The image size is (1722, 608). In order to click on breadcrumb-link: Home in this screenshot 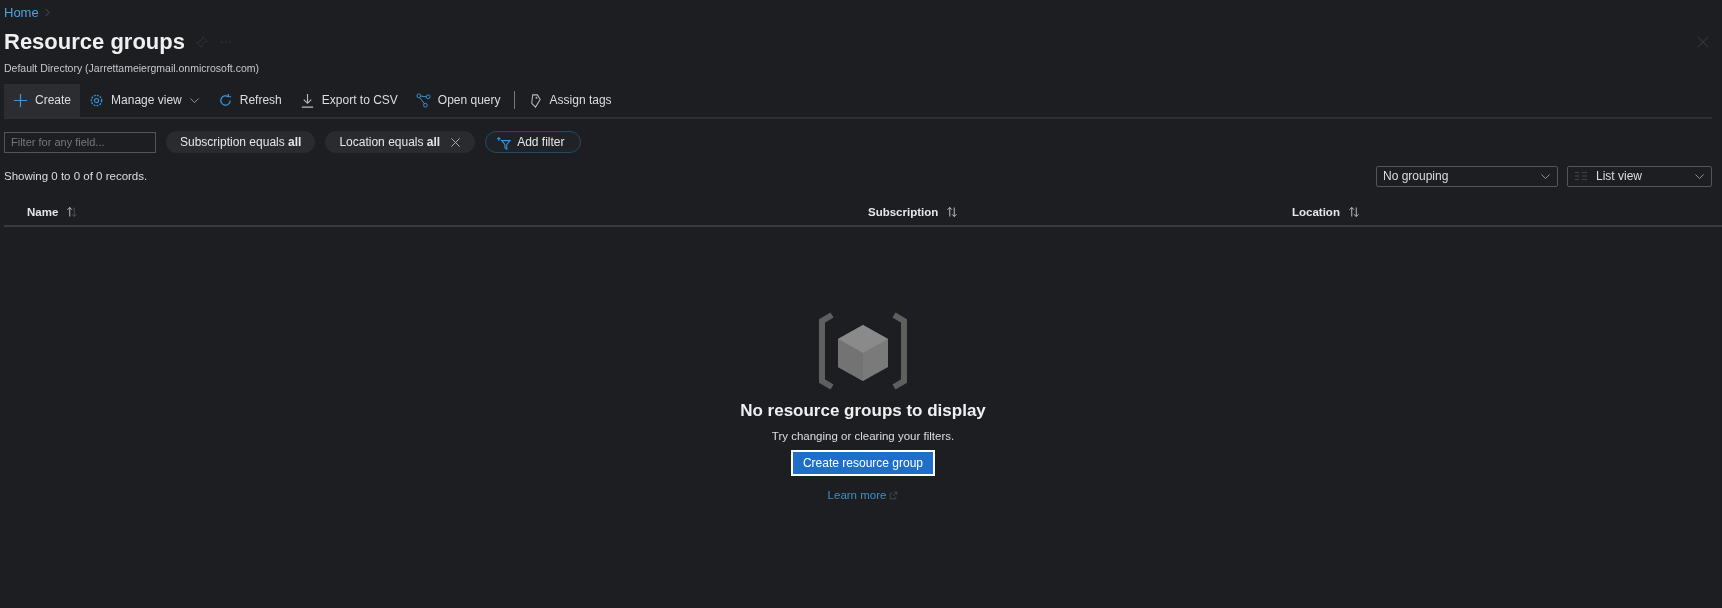, I will do `click(21, 12)`.